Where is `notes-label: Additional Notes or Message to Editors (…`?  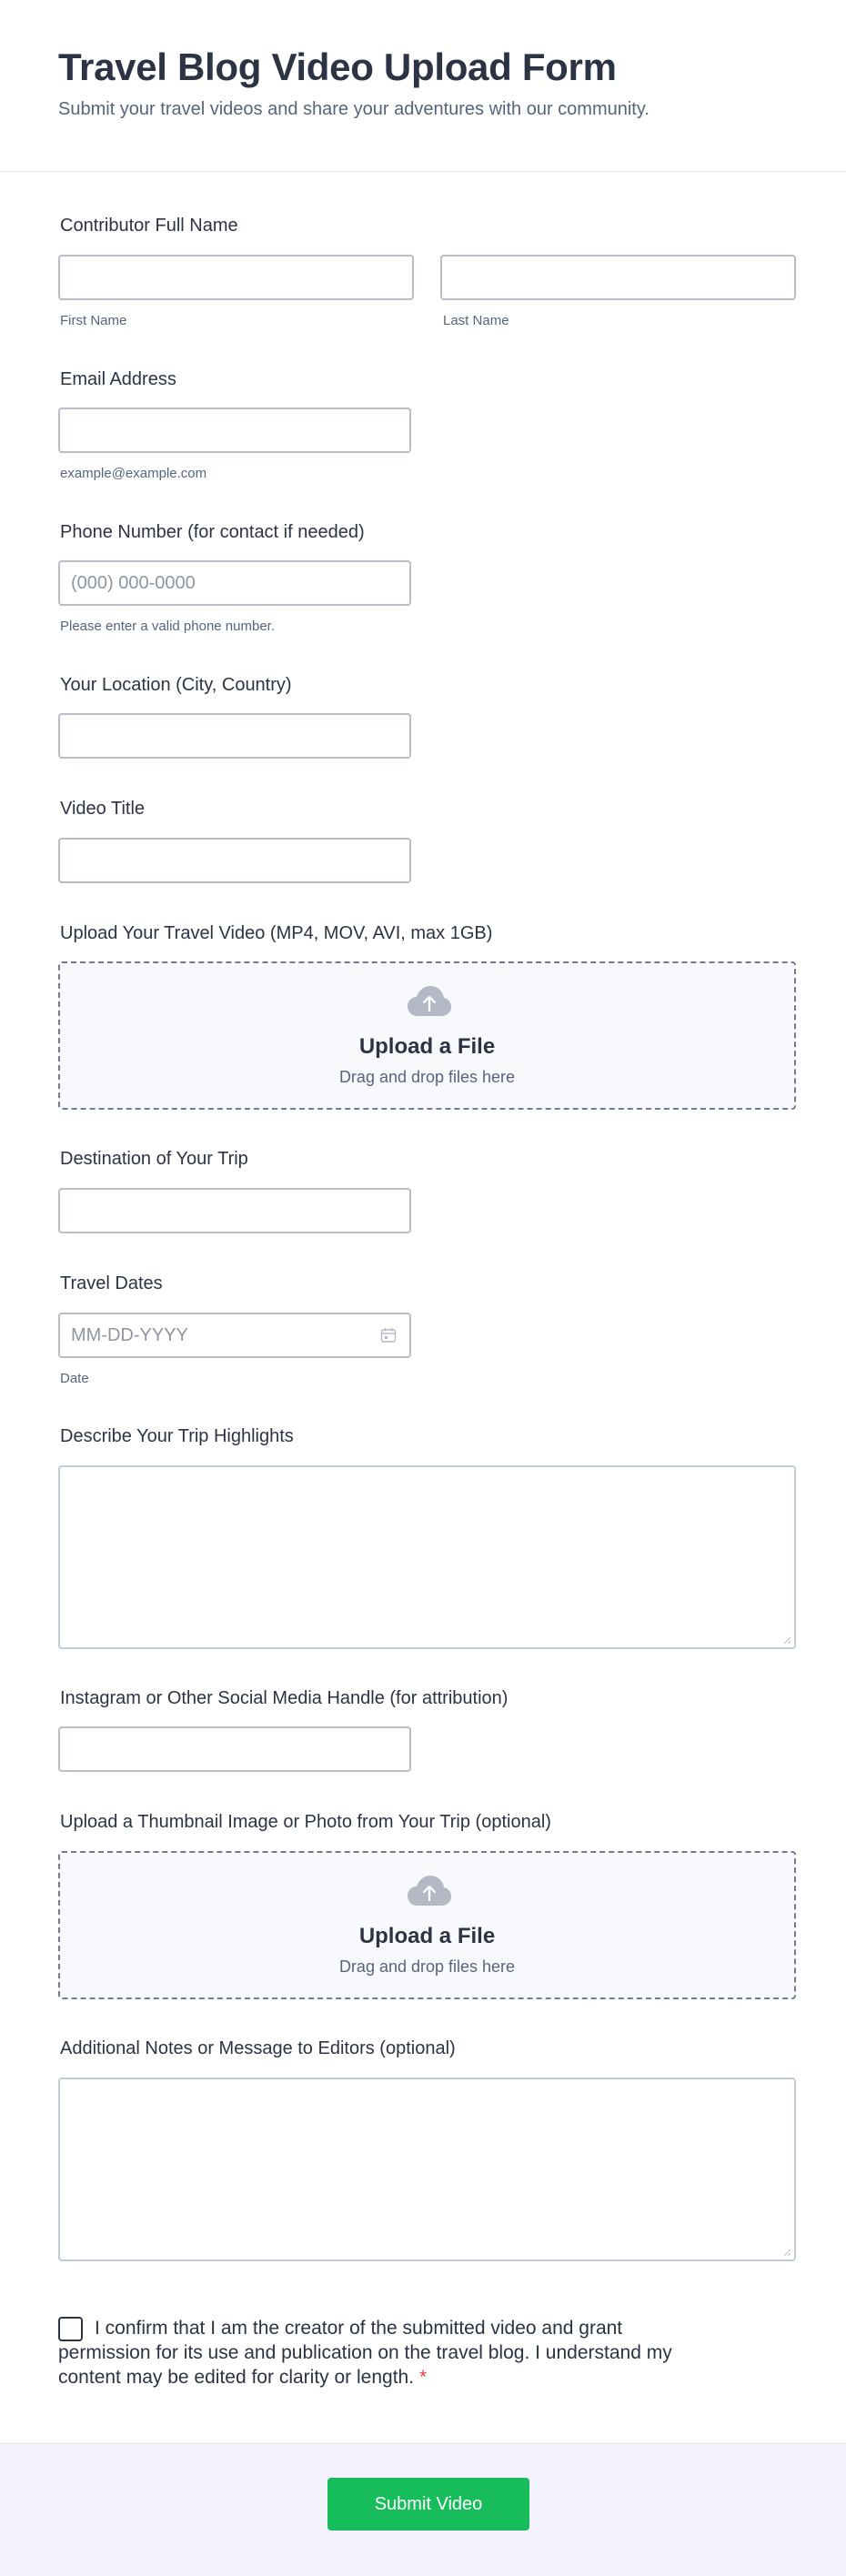 notes-label: Additional Notes or Message to Editors (… is located at coordinates (258, 2048).